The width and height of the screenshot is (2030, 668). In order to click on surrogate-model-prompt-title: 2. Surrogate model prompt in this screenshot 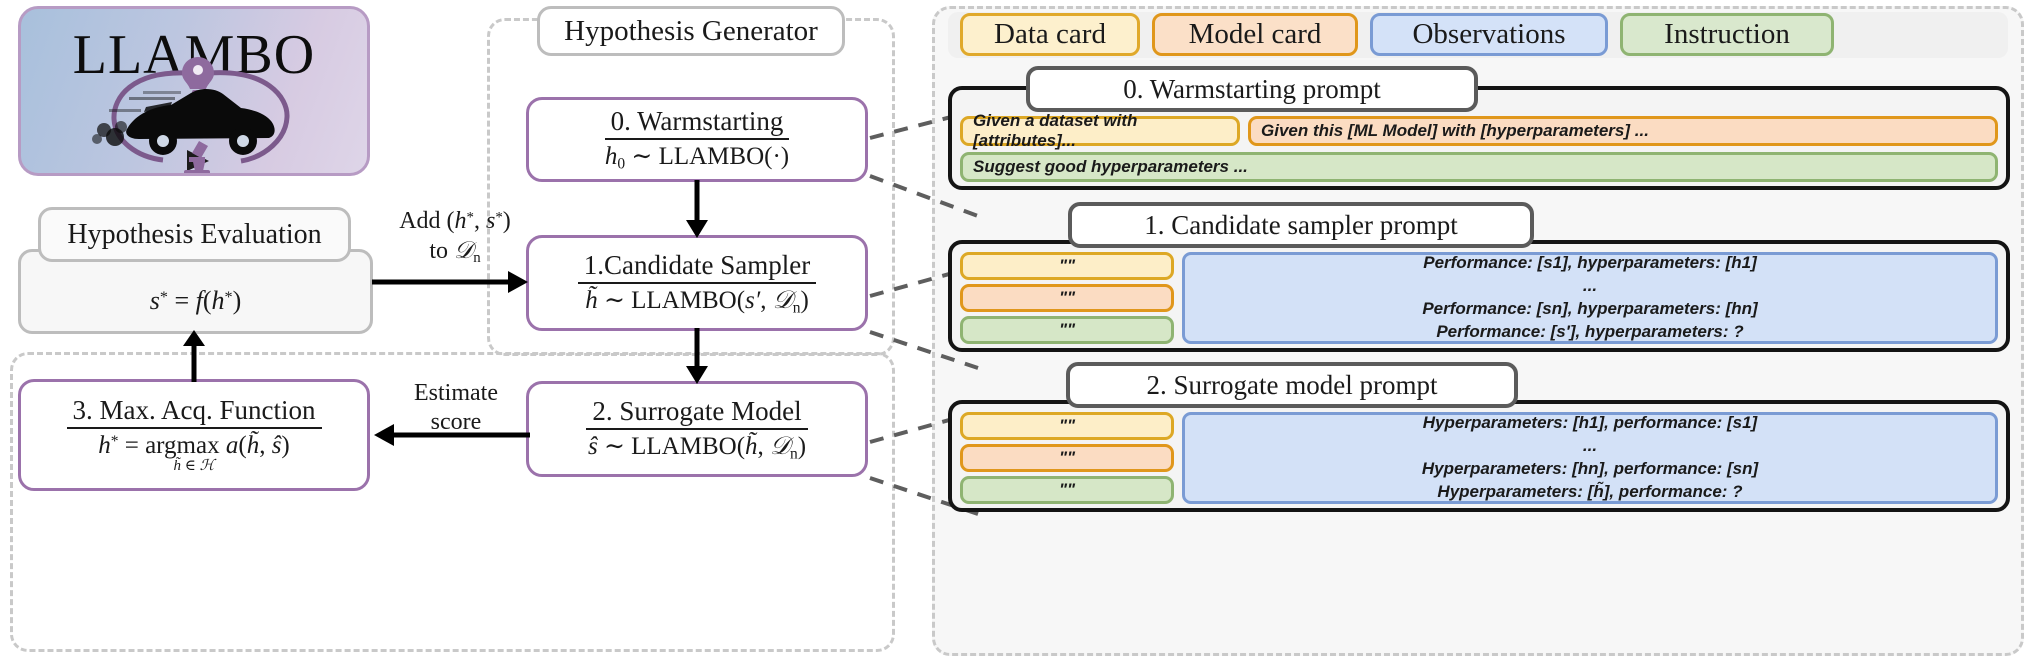, I will do `click(1292, 385)`.